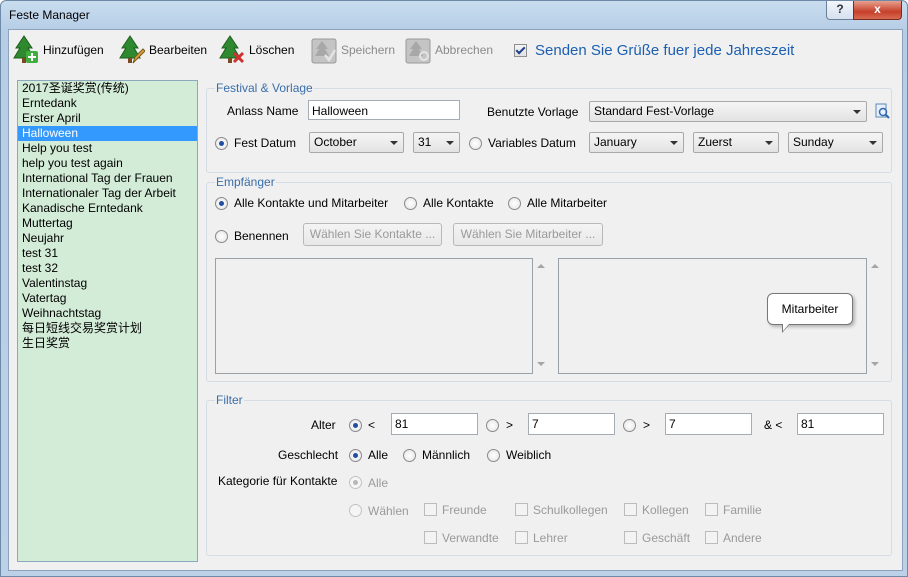  Describe the element at coordinates (654, 50) in the screenshot. I see `send-greetings-toggle: Senden Sie Grüße fuer jede Jahreszeit` at that location.